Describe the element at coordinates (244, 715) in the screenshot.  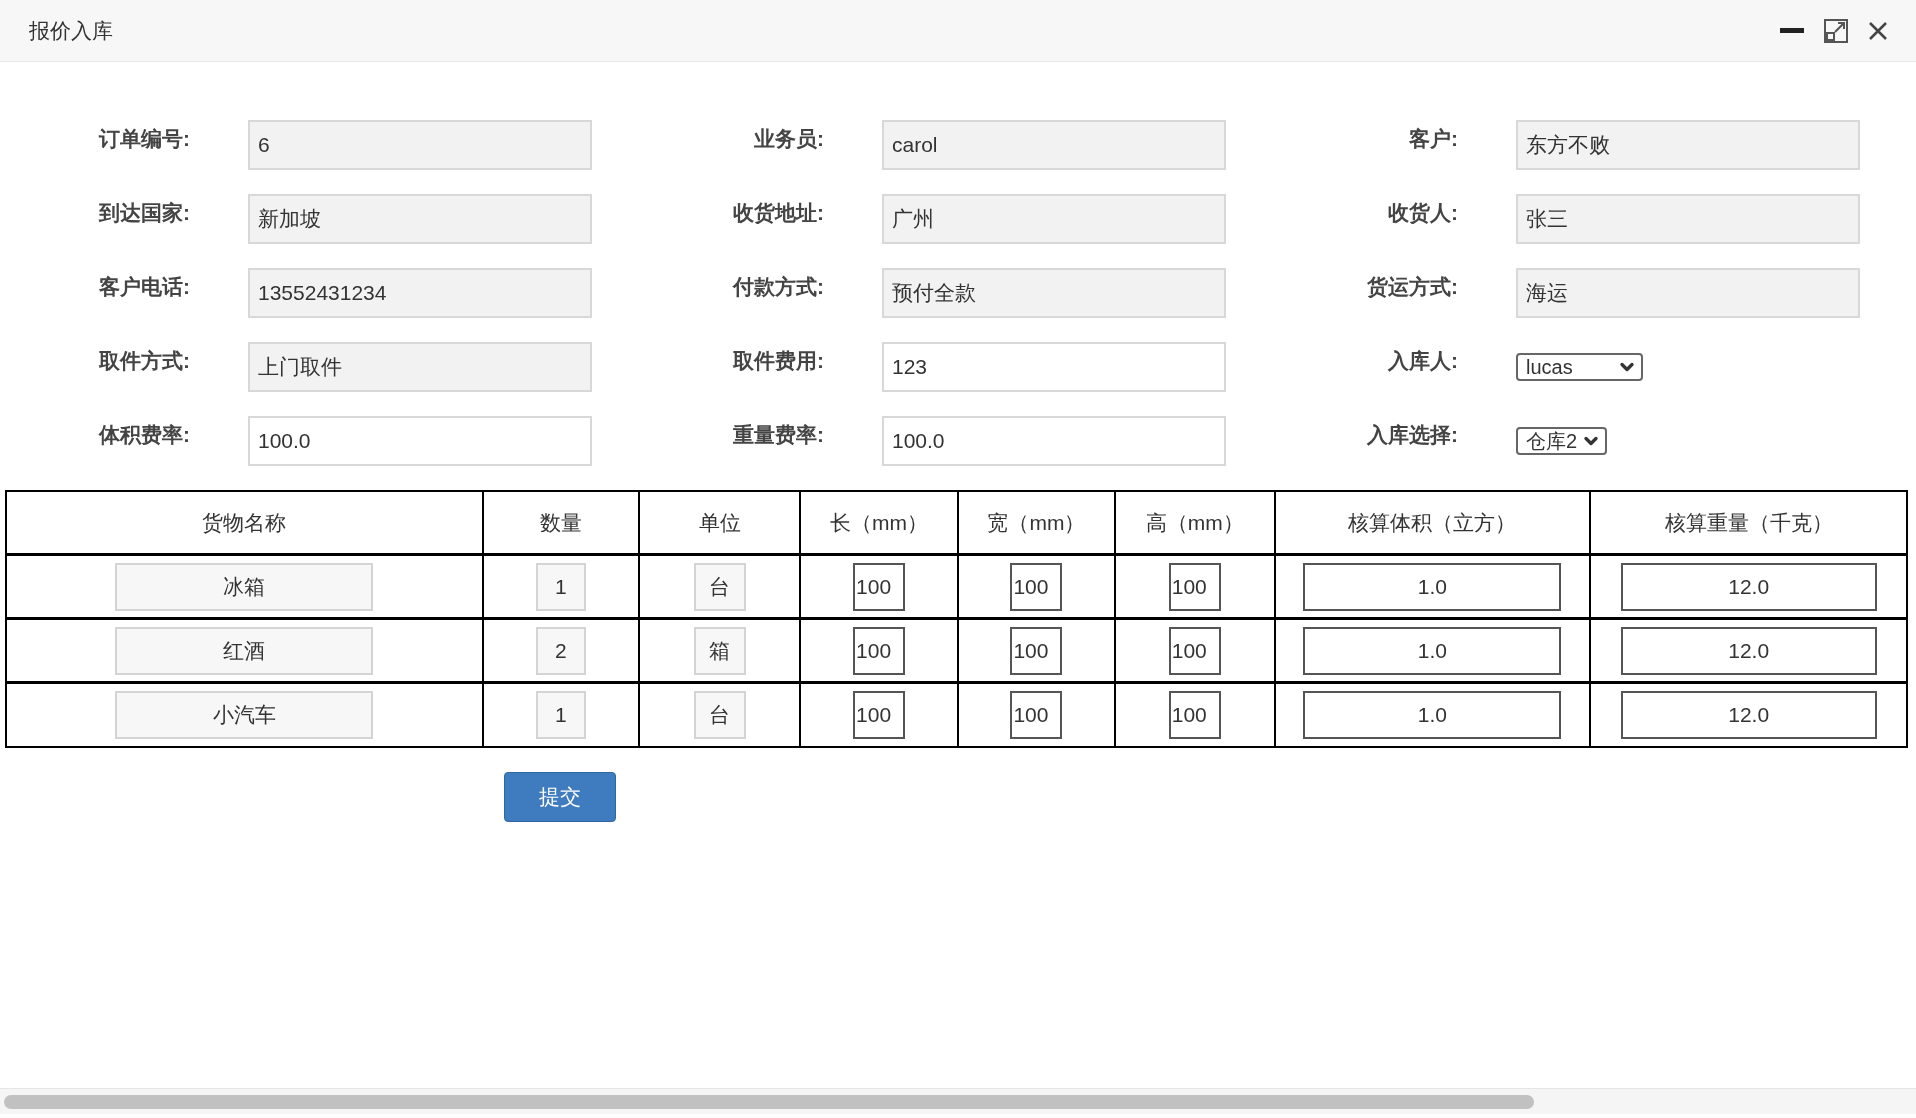
I see `cell-input: 小汽车` at that location.